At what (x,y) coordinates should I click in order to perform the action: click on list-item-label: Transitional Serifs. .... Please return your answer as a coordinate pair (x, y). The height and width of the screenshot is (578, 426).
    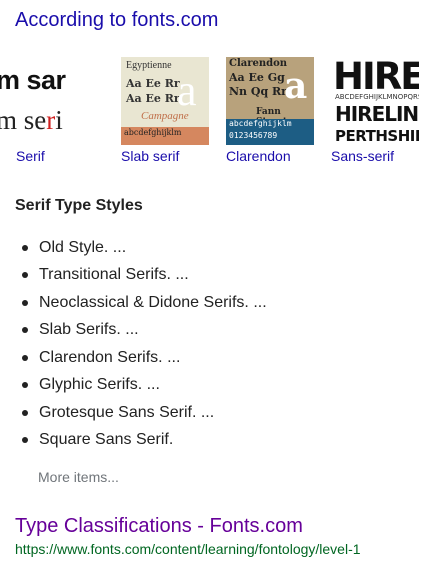
    Looking at the image, I should click on (114, 275).